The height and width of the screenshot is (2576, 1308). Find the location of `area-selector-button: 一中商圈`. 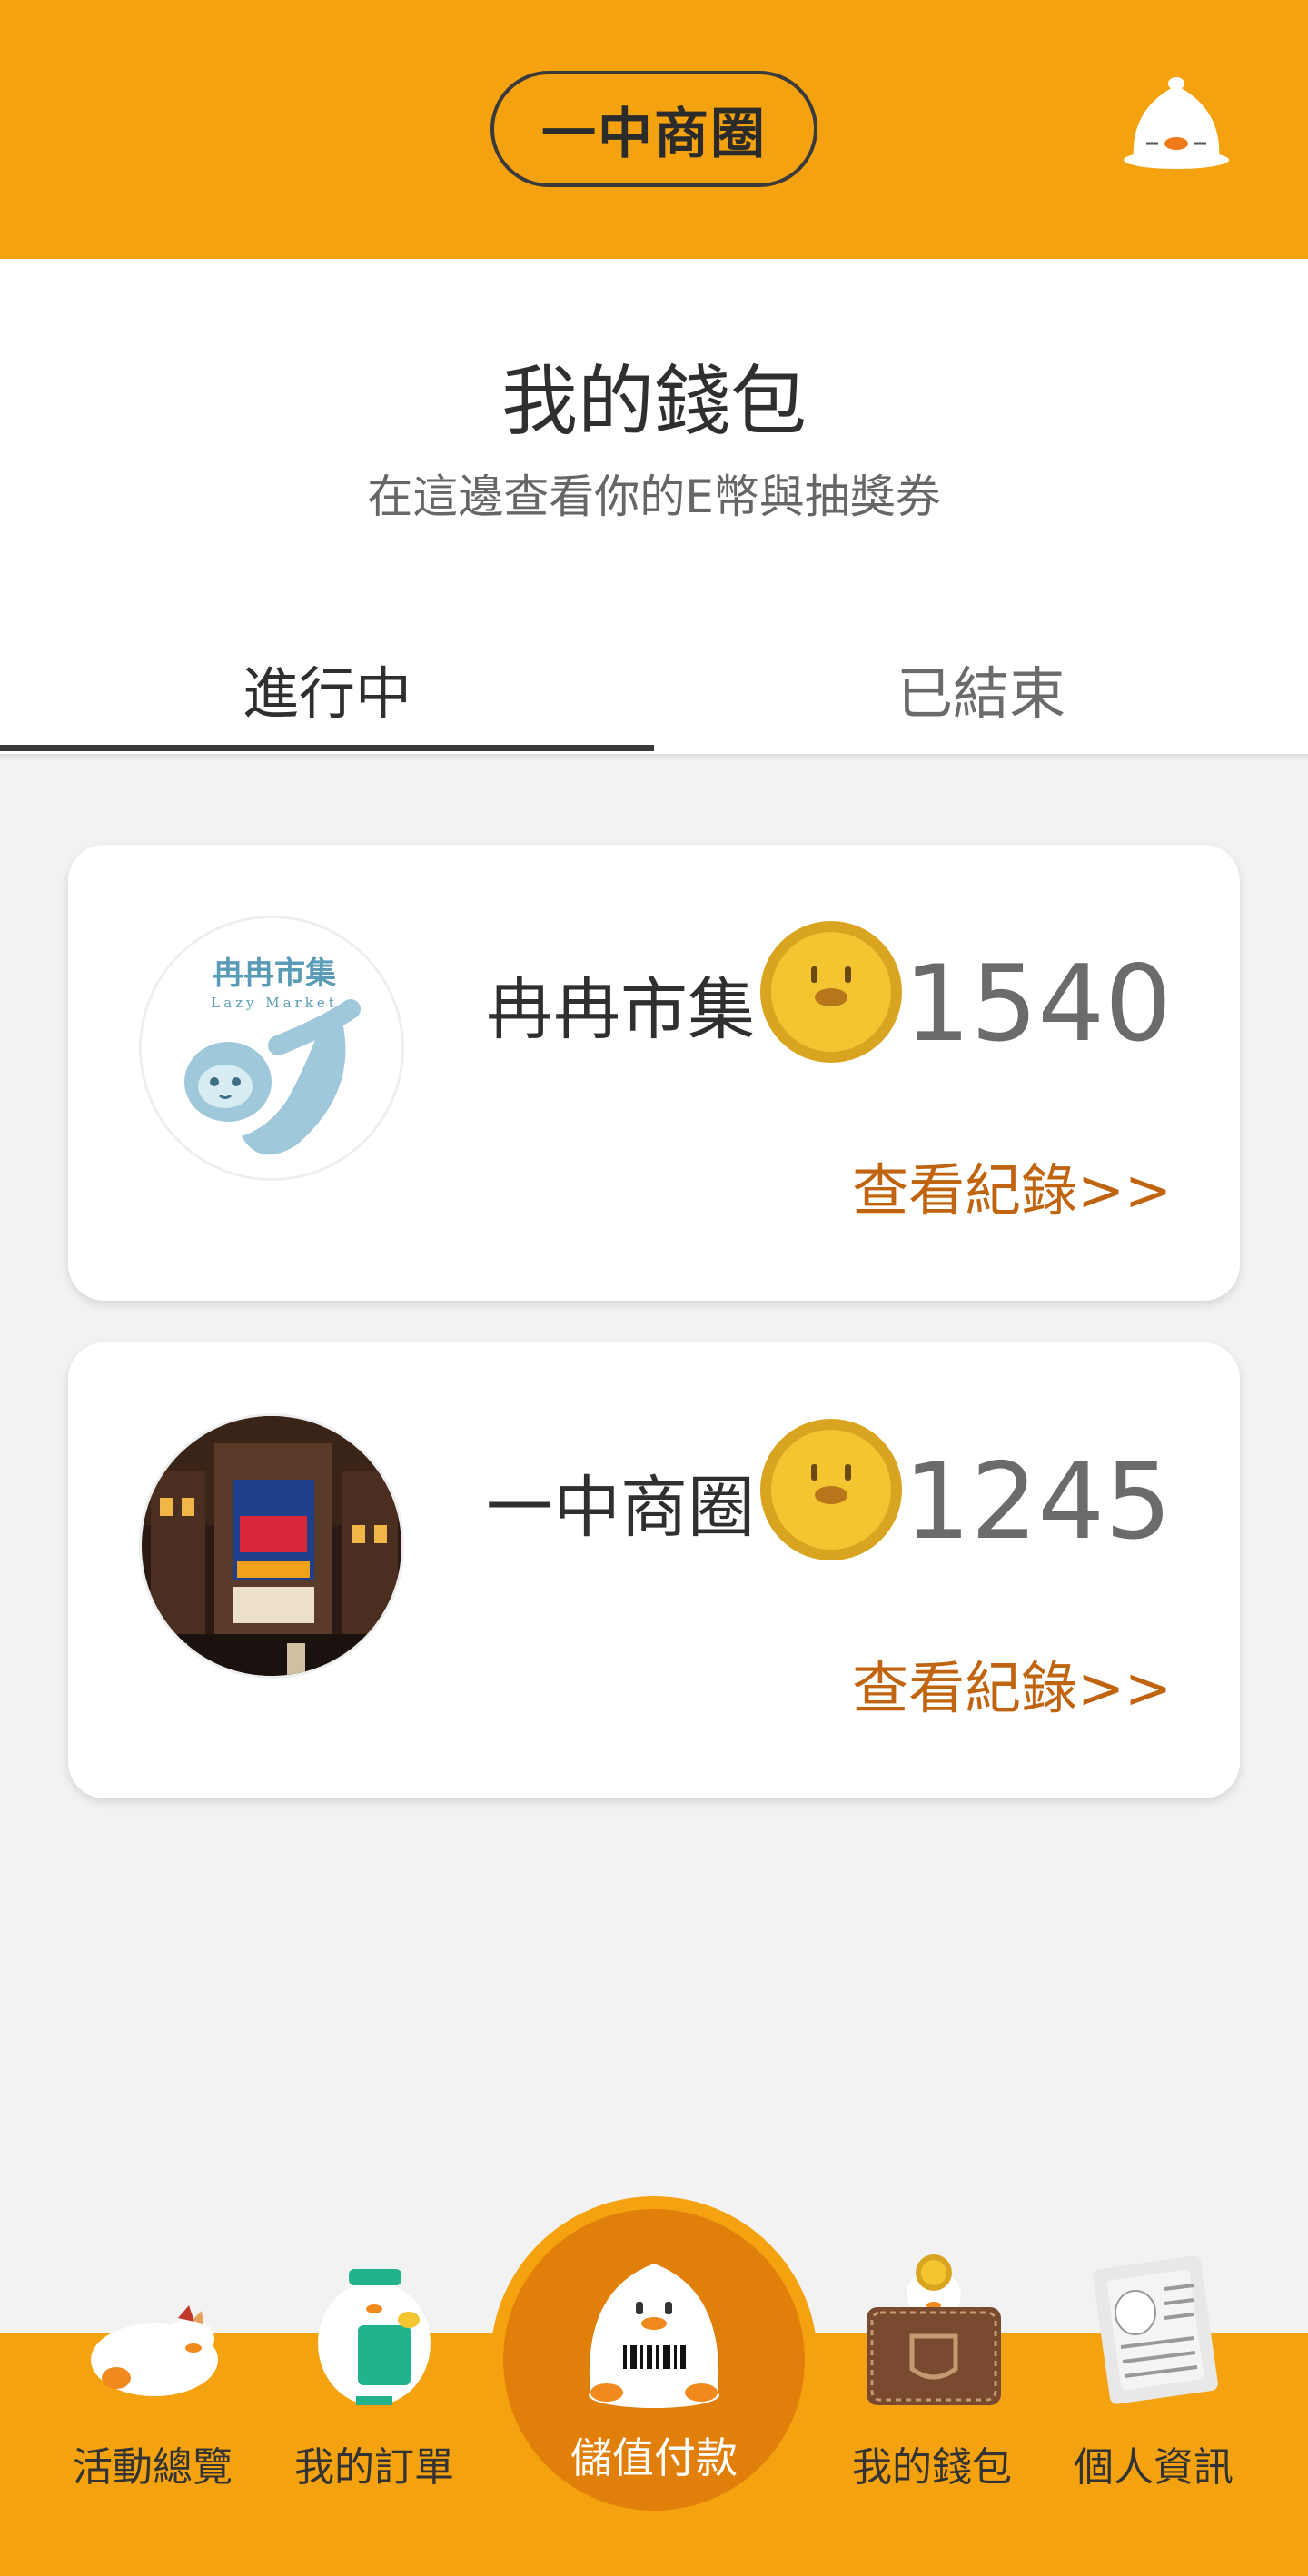

area-selector-button: 一中商圈 is located at coordinates (654, 129).